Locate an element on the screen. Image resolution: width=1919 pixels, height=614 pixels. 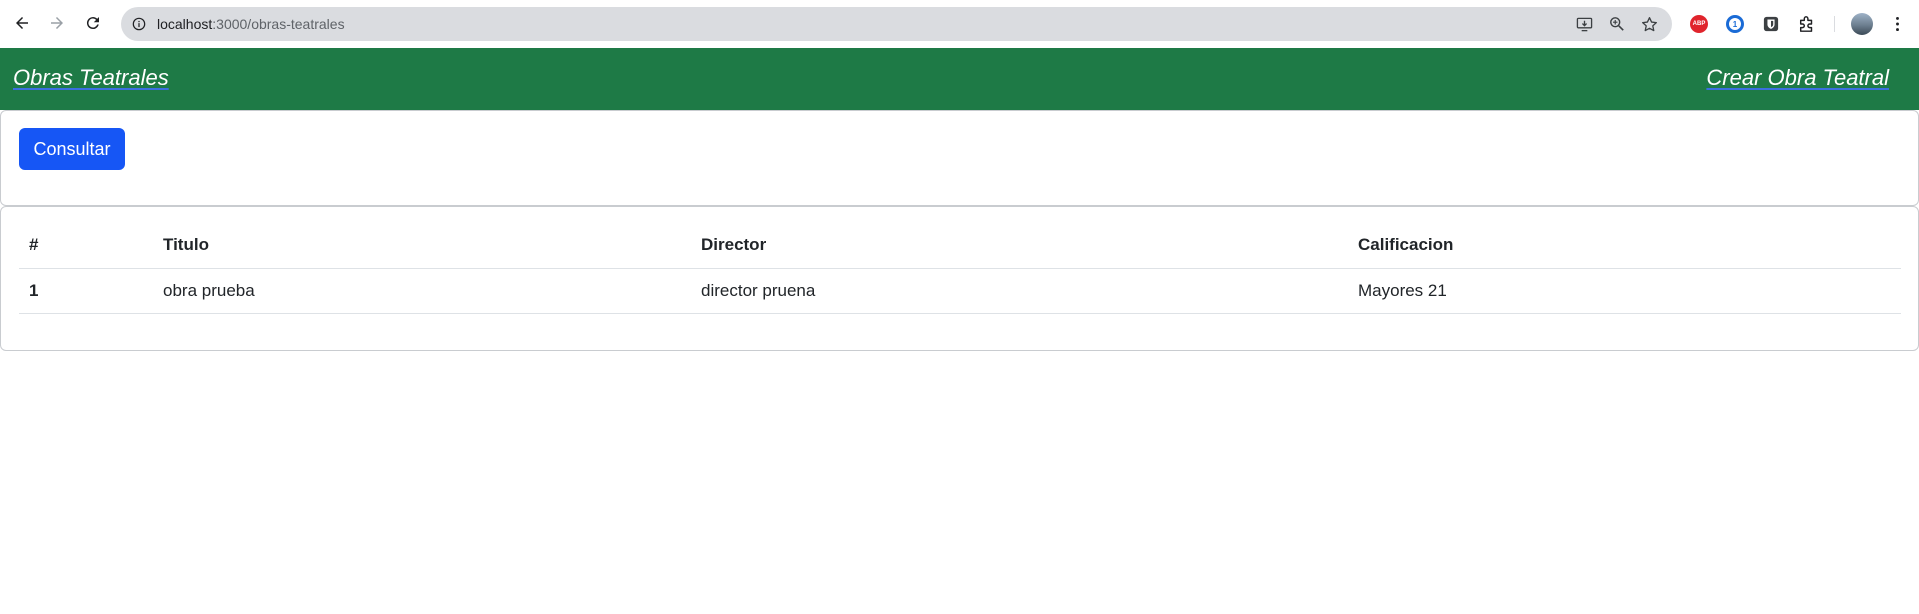
table-header-row: # Titulo Director Calificacion is located at coordinates (960, 246).